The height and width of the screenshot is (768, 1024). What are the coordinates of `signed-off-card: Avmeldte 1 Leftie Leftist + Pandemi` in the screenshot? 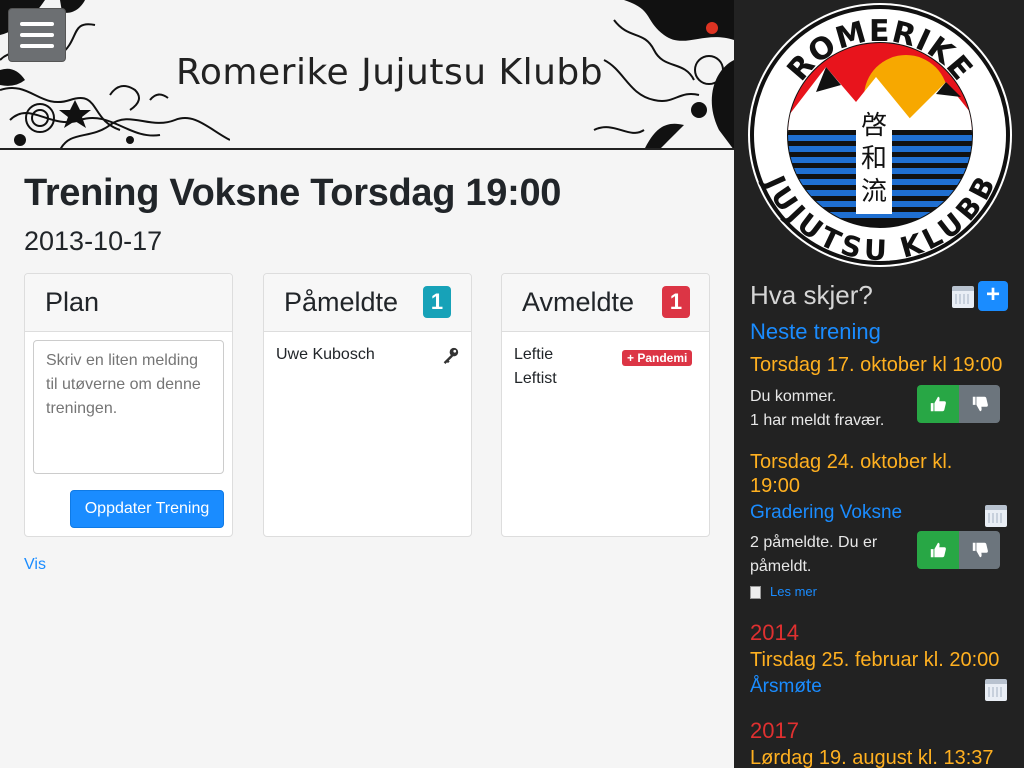 It's located at (605, 405).